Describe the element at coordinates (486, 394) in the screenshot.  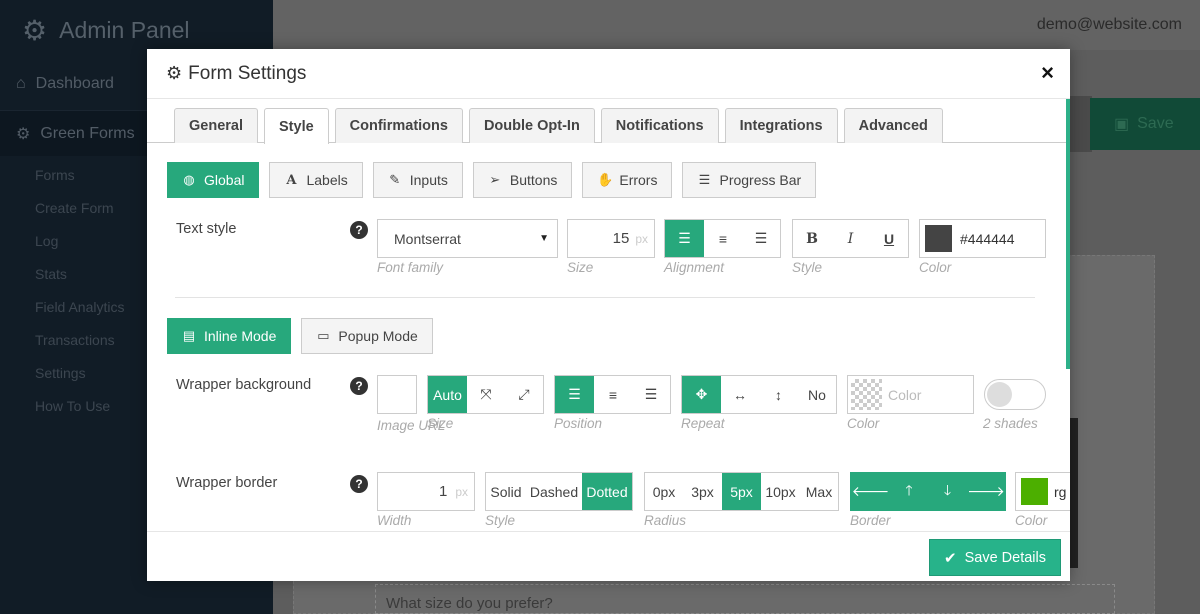
I see `compress-icon: ⤧` at that location.